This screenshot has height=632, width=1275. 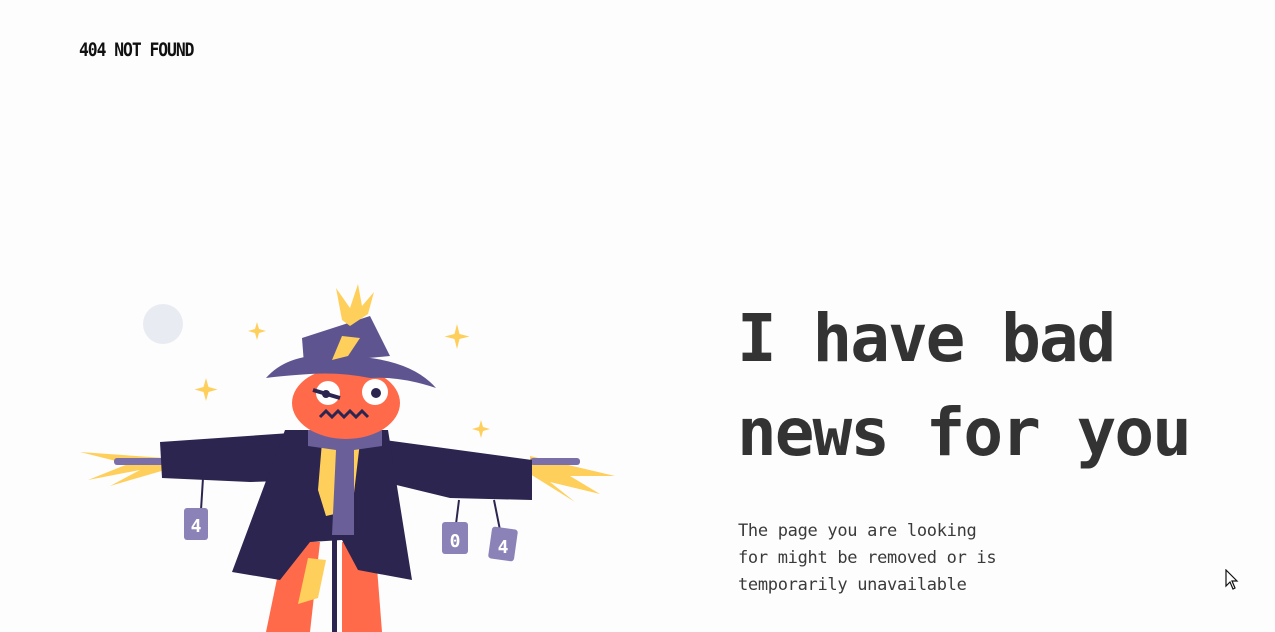 What do you see at coordinates (196, 526) in the screenshot?
I see `can-left-label: 4` at bounding box center [196, 526].